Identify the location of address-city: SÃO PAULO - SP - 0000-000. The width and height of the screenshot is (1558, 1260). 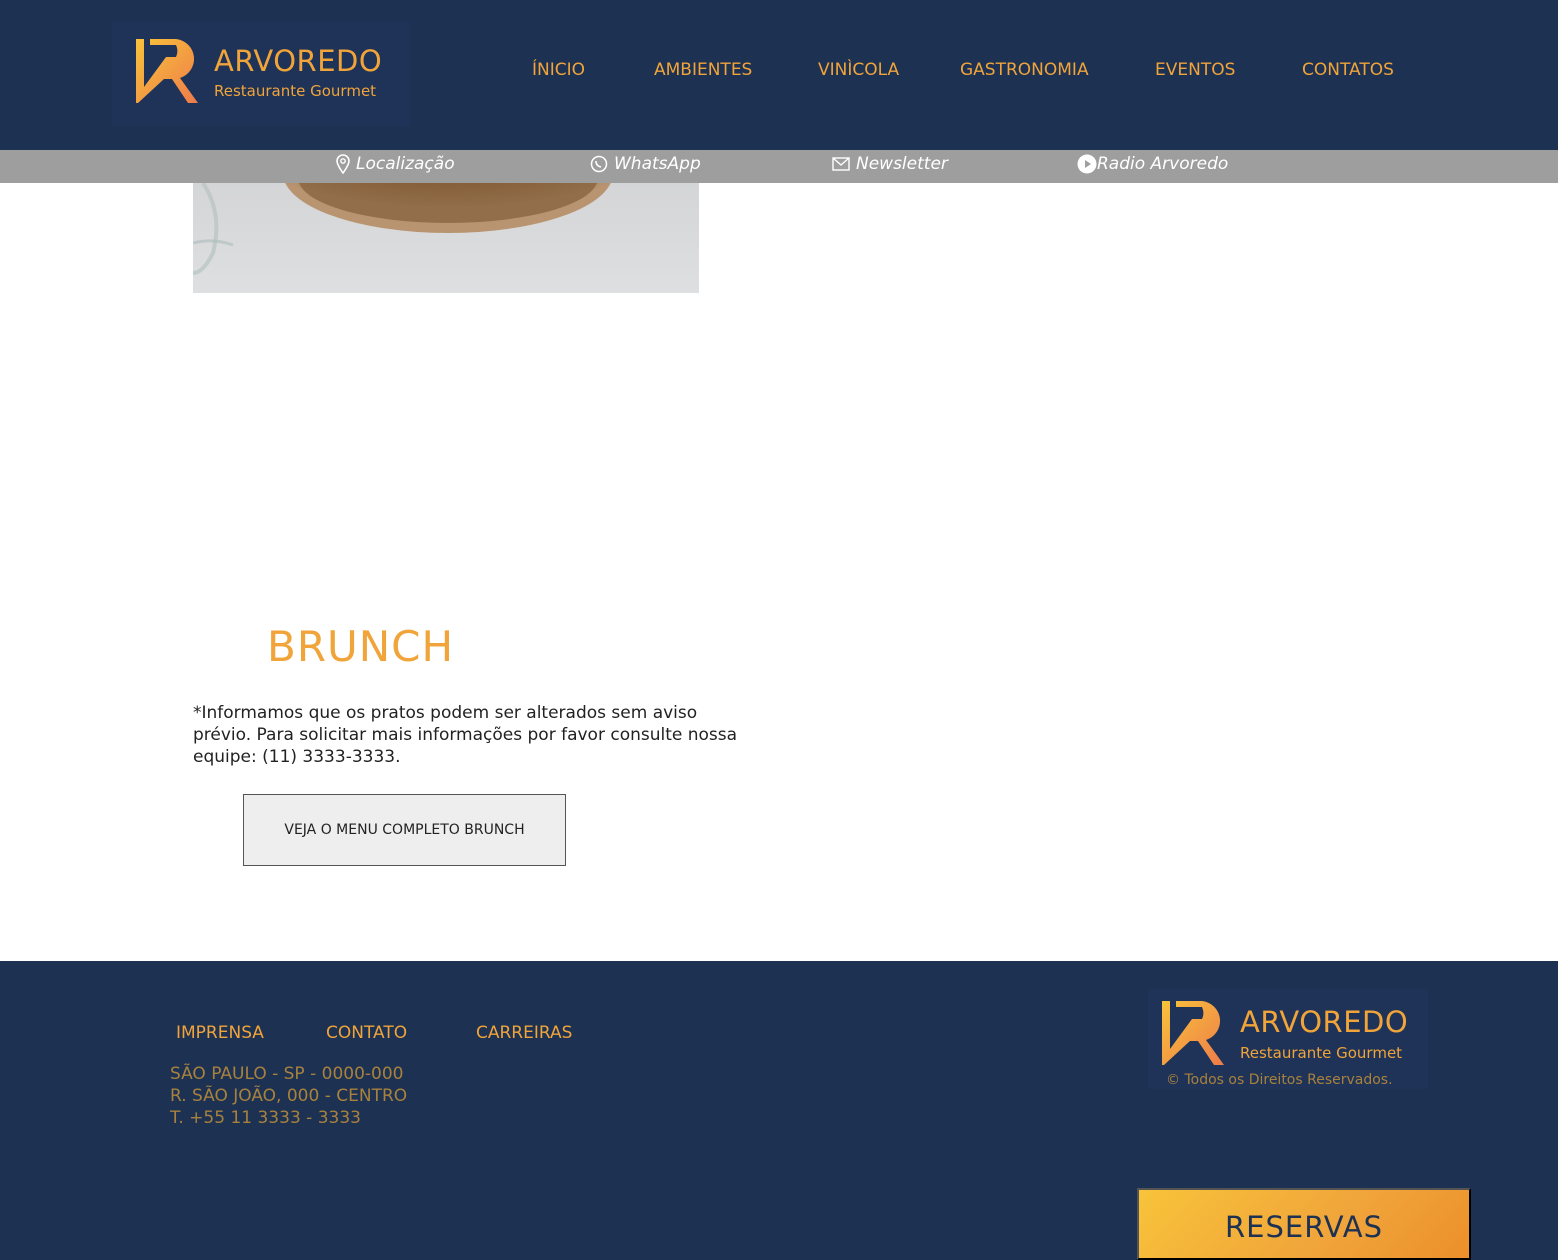
(287, 1074).